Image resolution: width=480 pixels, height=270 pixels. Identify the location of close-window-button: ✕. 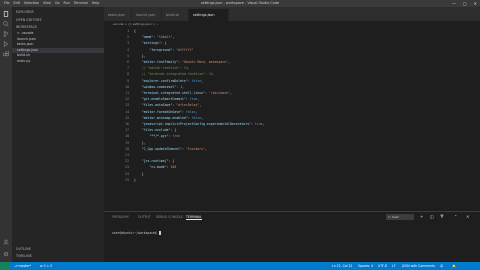
(475, 3).